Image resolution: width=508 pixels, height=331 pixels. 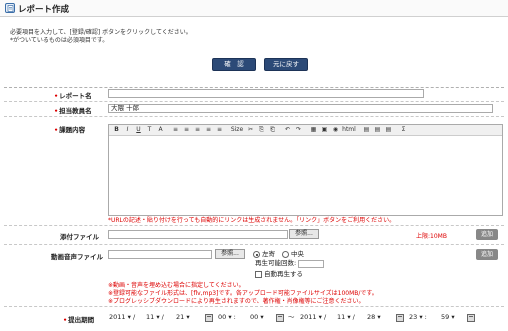 What do you see at coordinates (297, 254) in the screenshot?
I see `align-center-label: 中央` at bounding box center [297, 254].